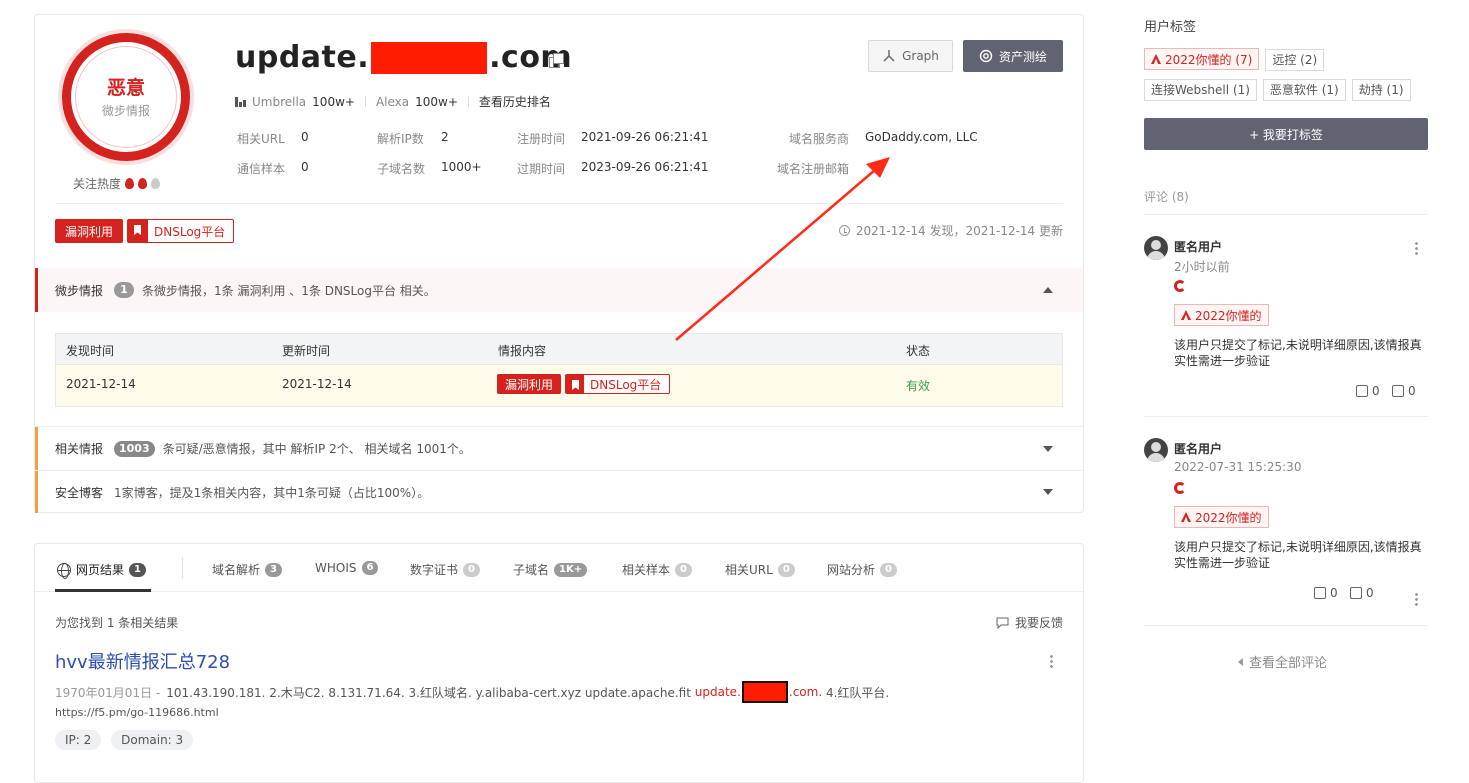  I want to click on alexa-value: 100w+, so click(436, 101).